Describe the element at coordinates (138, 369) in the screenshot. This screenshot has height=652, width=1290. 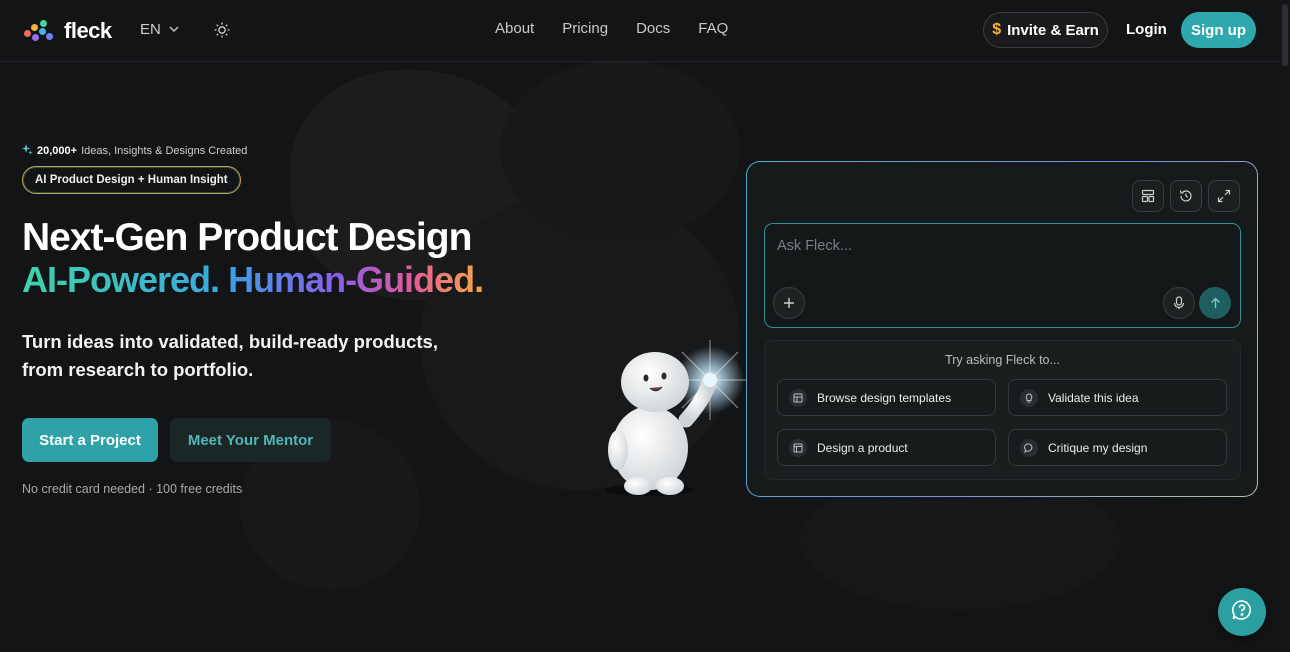
I see `subheading-line-2: from research to portfolio.` at that location.